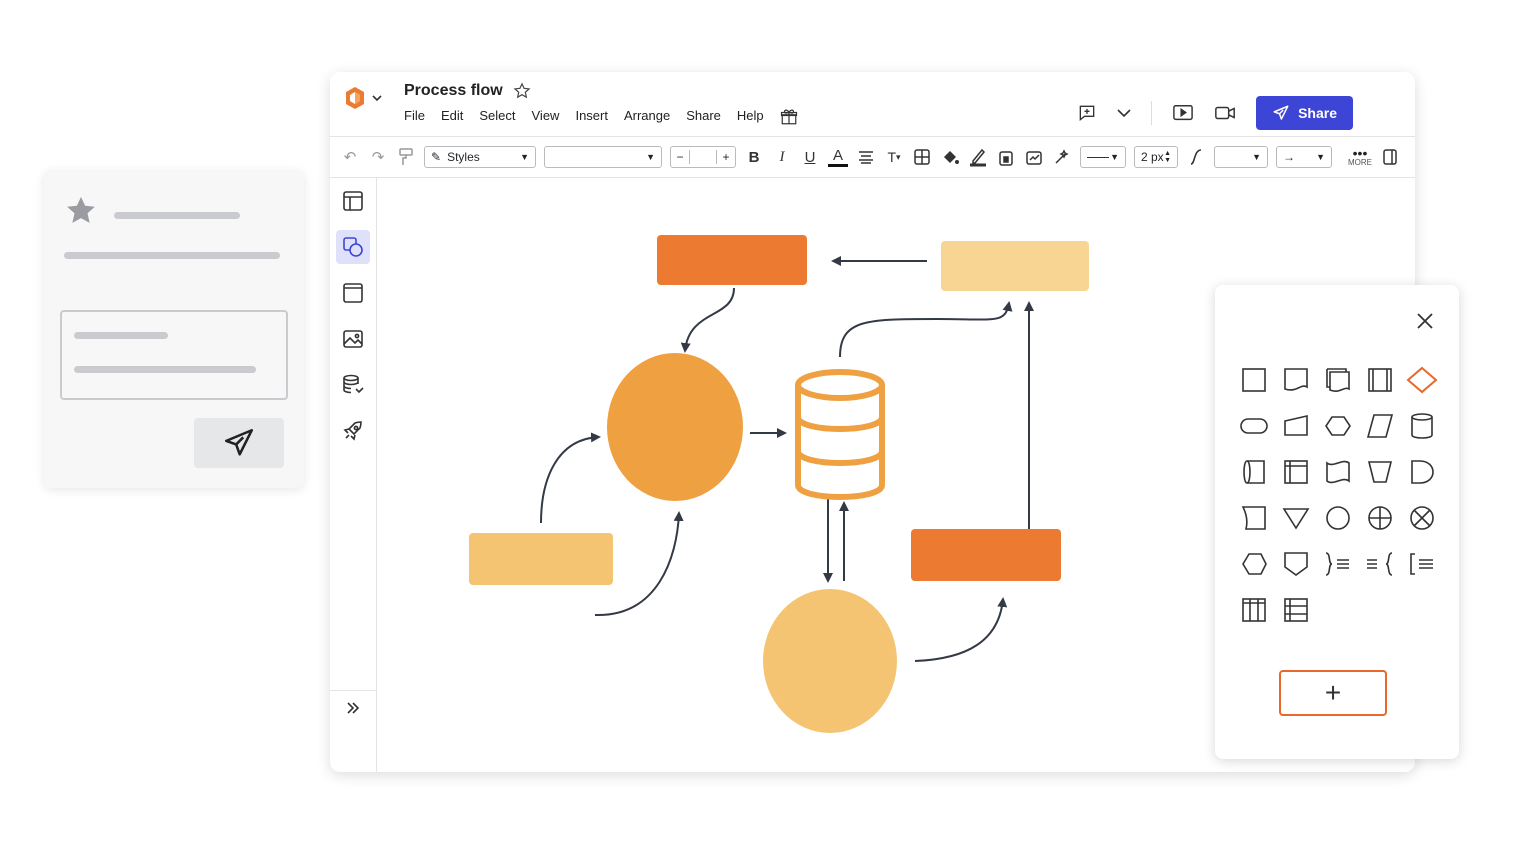  Describe the element at coordinates (603, 157) in the screenshot. I see `font-dropdown: ▼` at that location.